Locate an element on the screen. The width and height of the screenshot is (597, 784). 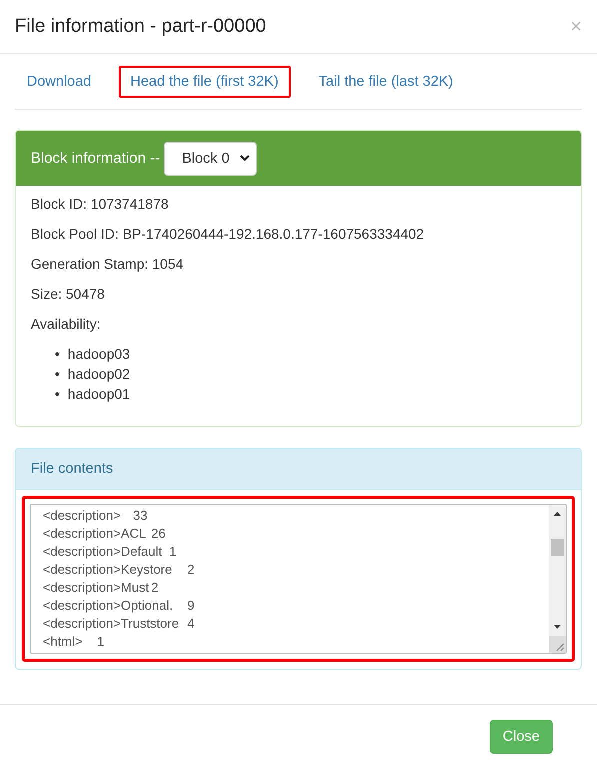
block-field: Block ID: 1073741878 is located at coordinates (298, 204).